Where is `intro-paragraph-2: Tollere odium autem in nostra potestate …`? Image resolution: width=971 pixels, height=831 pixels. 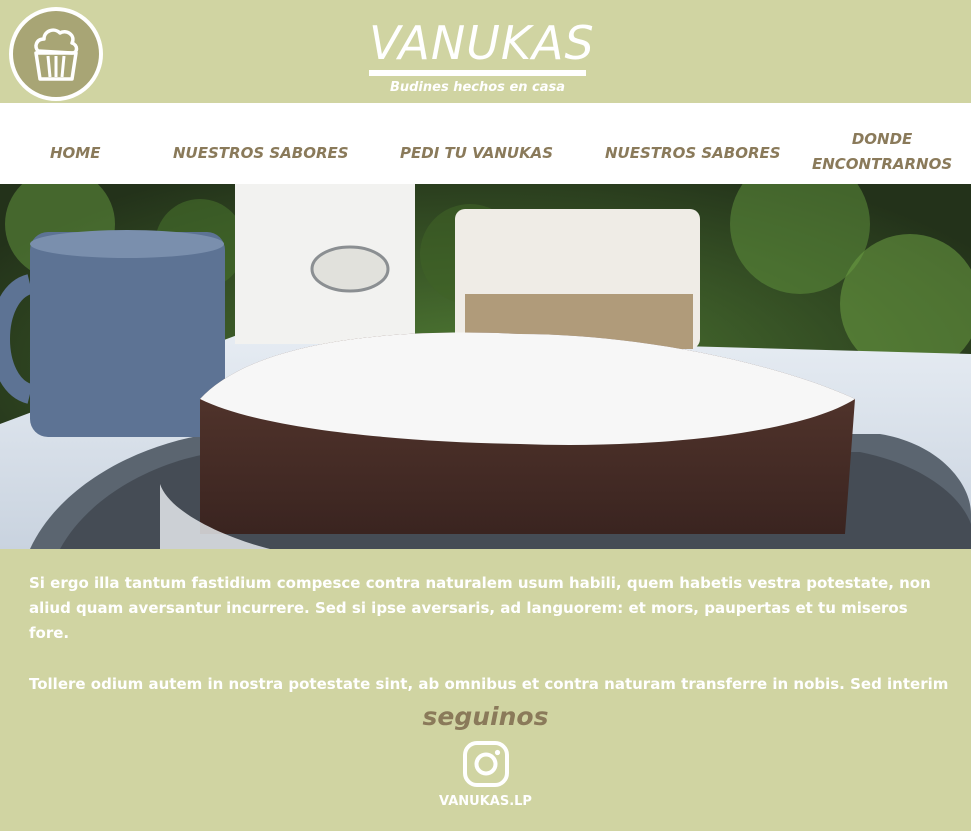
intro-paragraph-2: Tollere odium autem in nostra potestate … is located at coordinates (489, 684).